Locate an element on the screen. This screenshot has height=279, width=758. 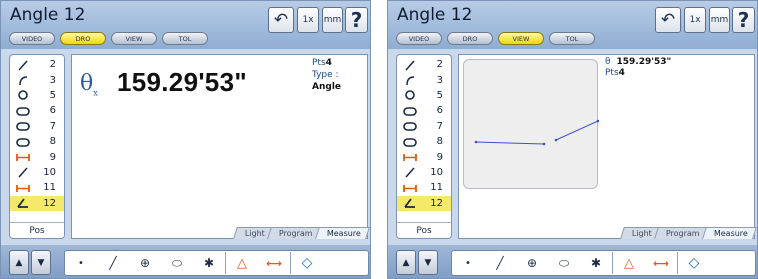
theta-symbol: θ is located at coordinates (608, 62).